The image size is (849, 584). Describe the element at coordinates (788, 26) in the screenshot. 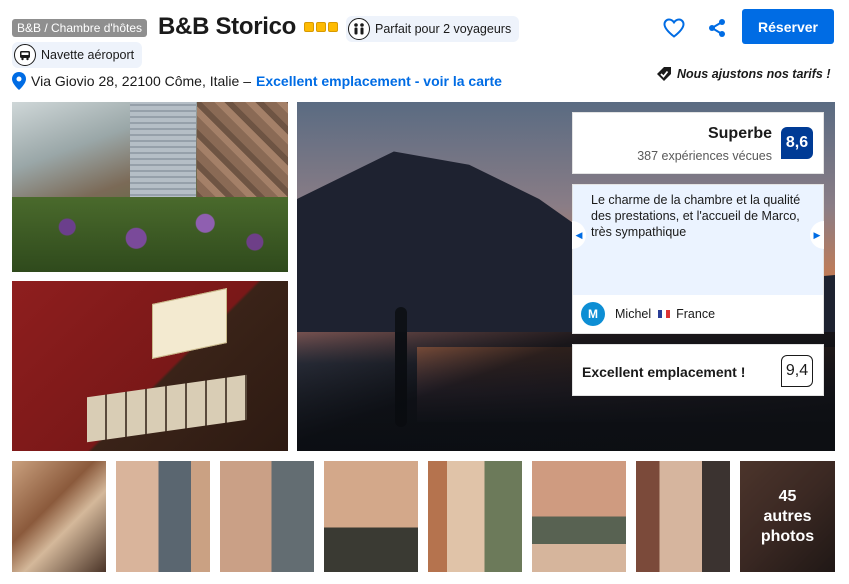

I see `reserve-button: Réserver` at that location.